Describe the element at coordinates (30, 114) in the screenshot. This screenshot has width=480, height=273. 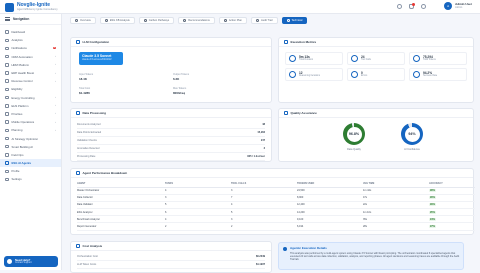
I see `sidebar-item: Priorities ›` at that location.